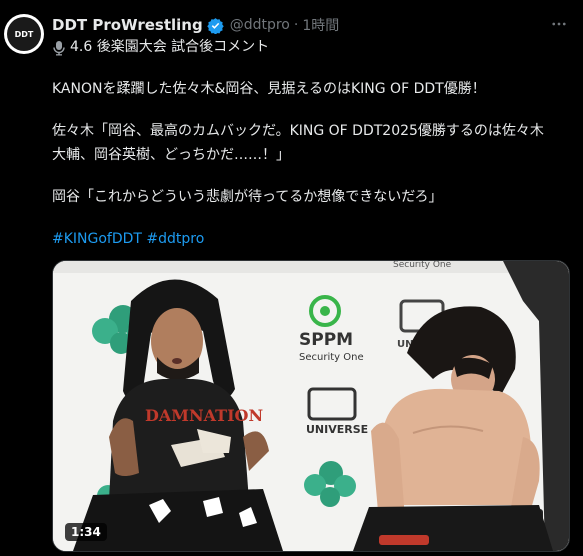  I want to click on sponsor-security-one: Security One, so click(331, 357).